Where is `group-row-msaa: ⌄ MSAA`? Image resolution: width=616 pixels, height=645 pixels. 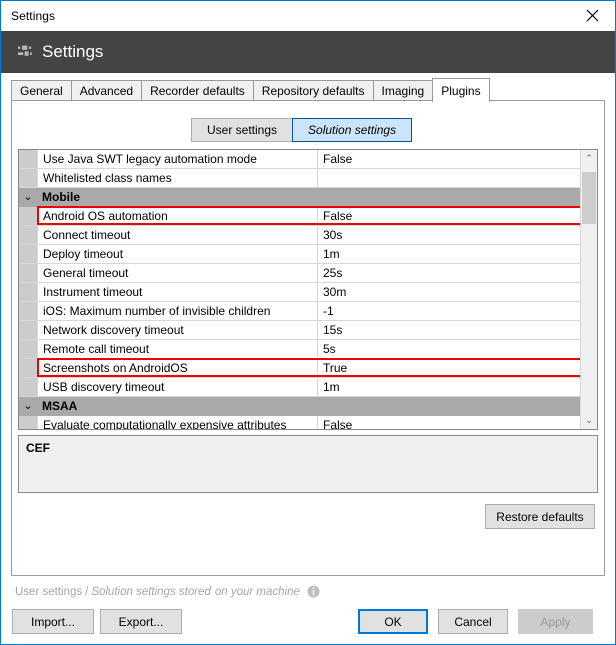
group-row-msaa: ⌄ MSAA is located at coordinates (300, 406).